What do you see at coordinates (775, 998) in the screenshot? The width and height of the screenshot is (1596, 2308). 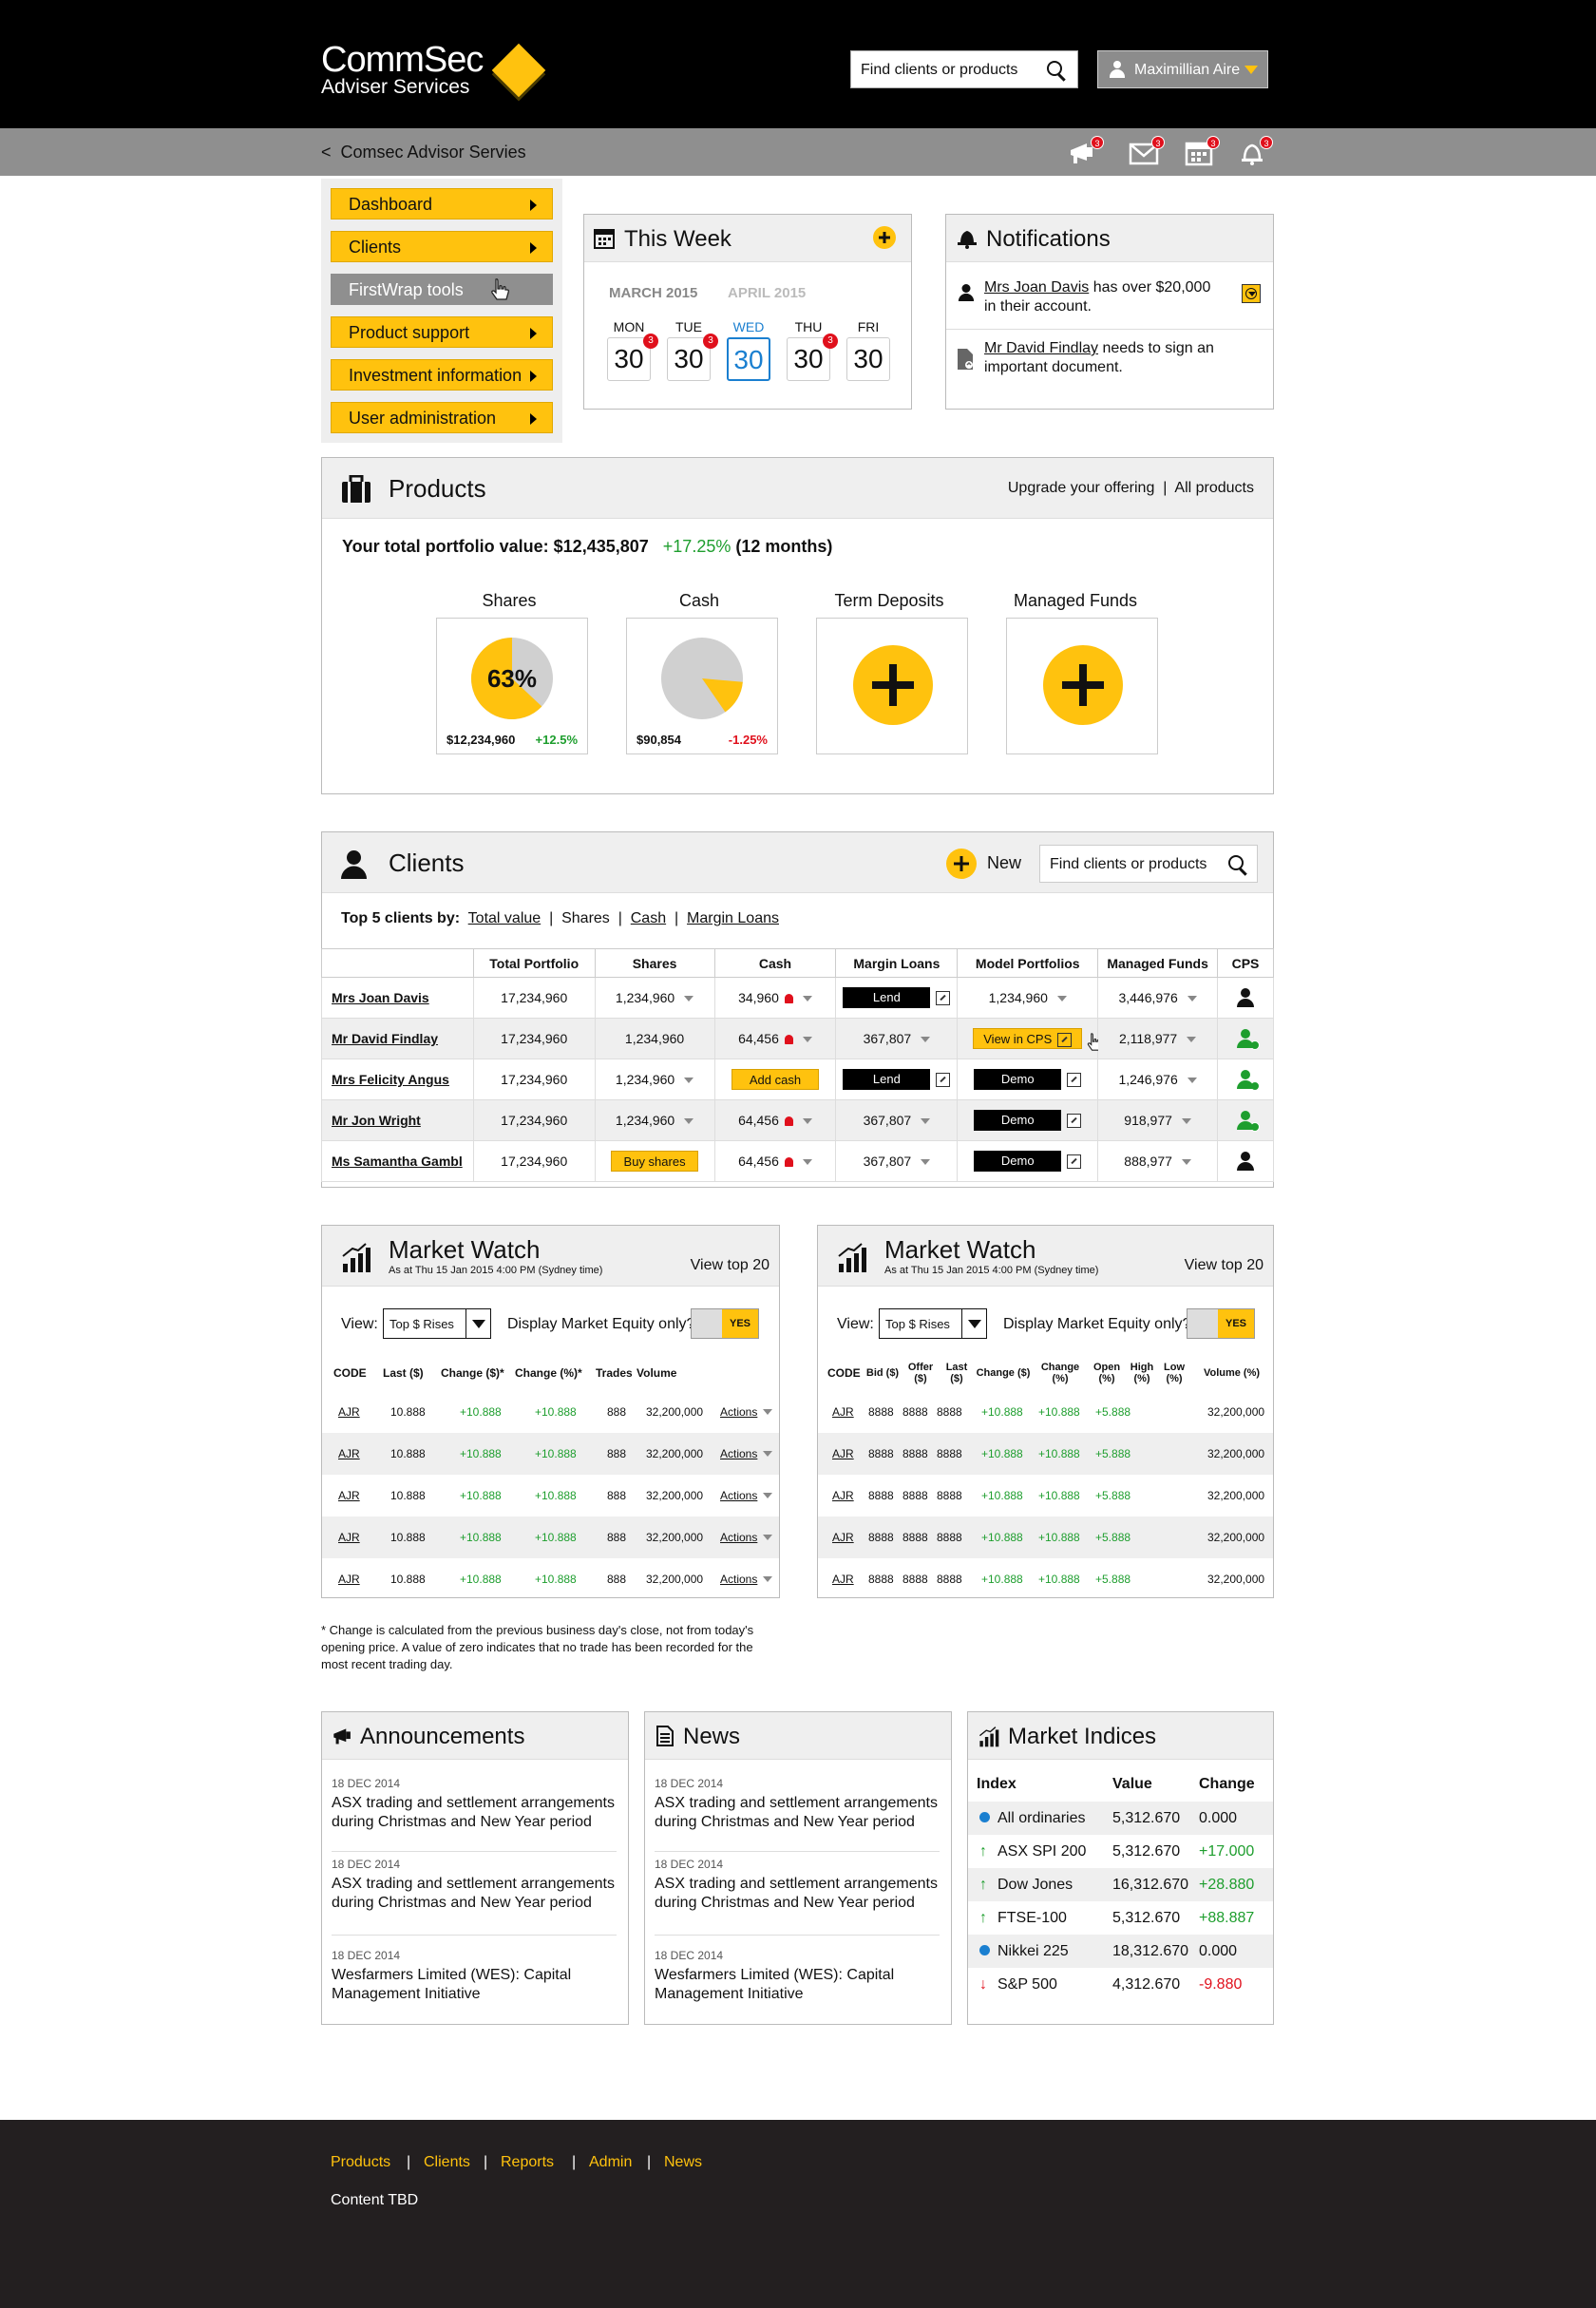 I see `cash-cell: 34,960` at bounding box center [775, 998].